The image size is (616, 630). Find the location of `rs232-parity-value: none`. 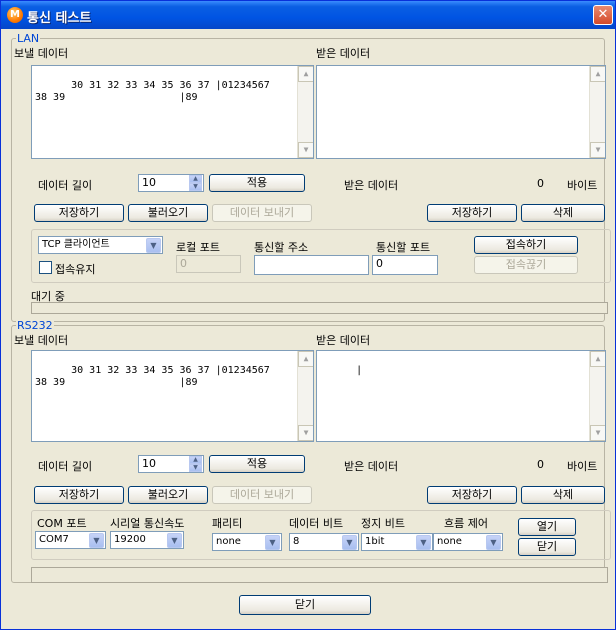

rs232-parity-value: none is located at coordinates (228, 541).